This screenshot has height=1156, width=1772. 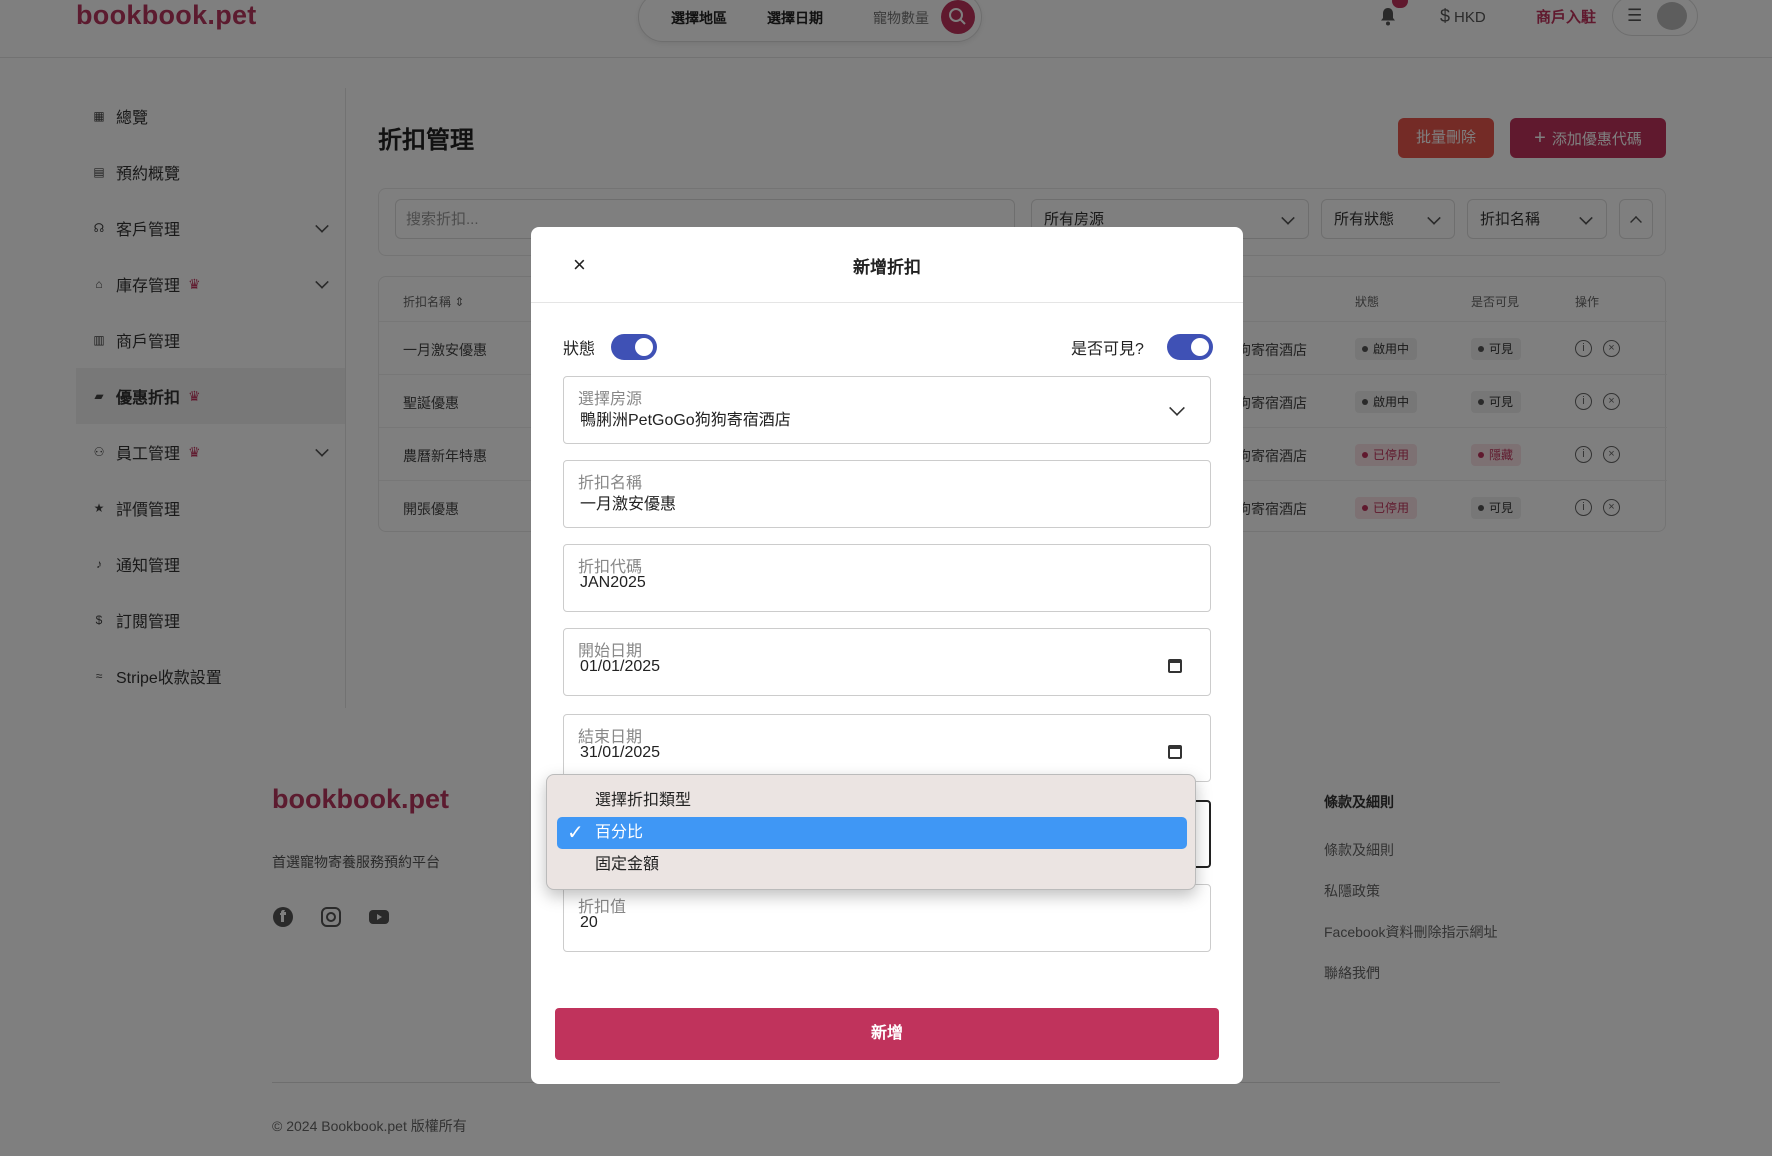 I want to click on dropdown-option: 固定金額, so click(x=872, y=865).